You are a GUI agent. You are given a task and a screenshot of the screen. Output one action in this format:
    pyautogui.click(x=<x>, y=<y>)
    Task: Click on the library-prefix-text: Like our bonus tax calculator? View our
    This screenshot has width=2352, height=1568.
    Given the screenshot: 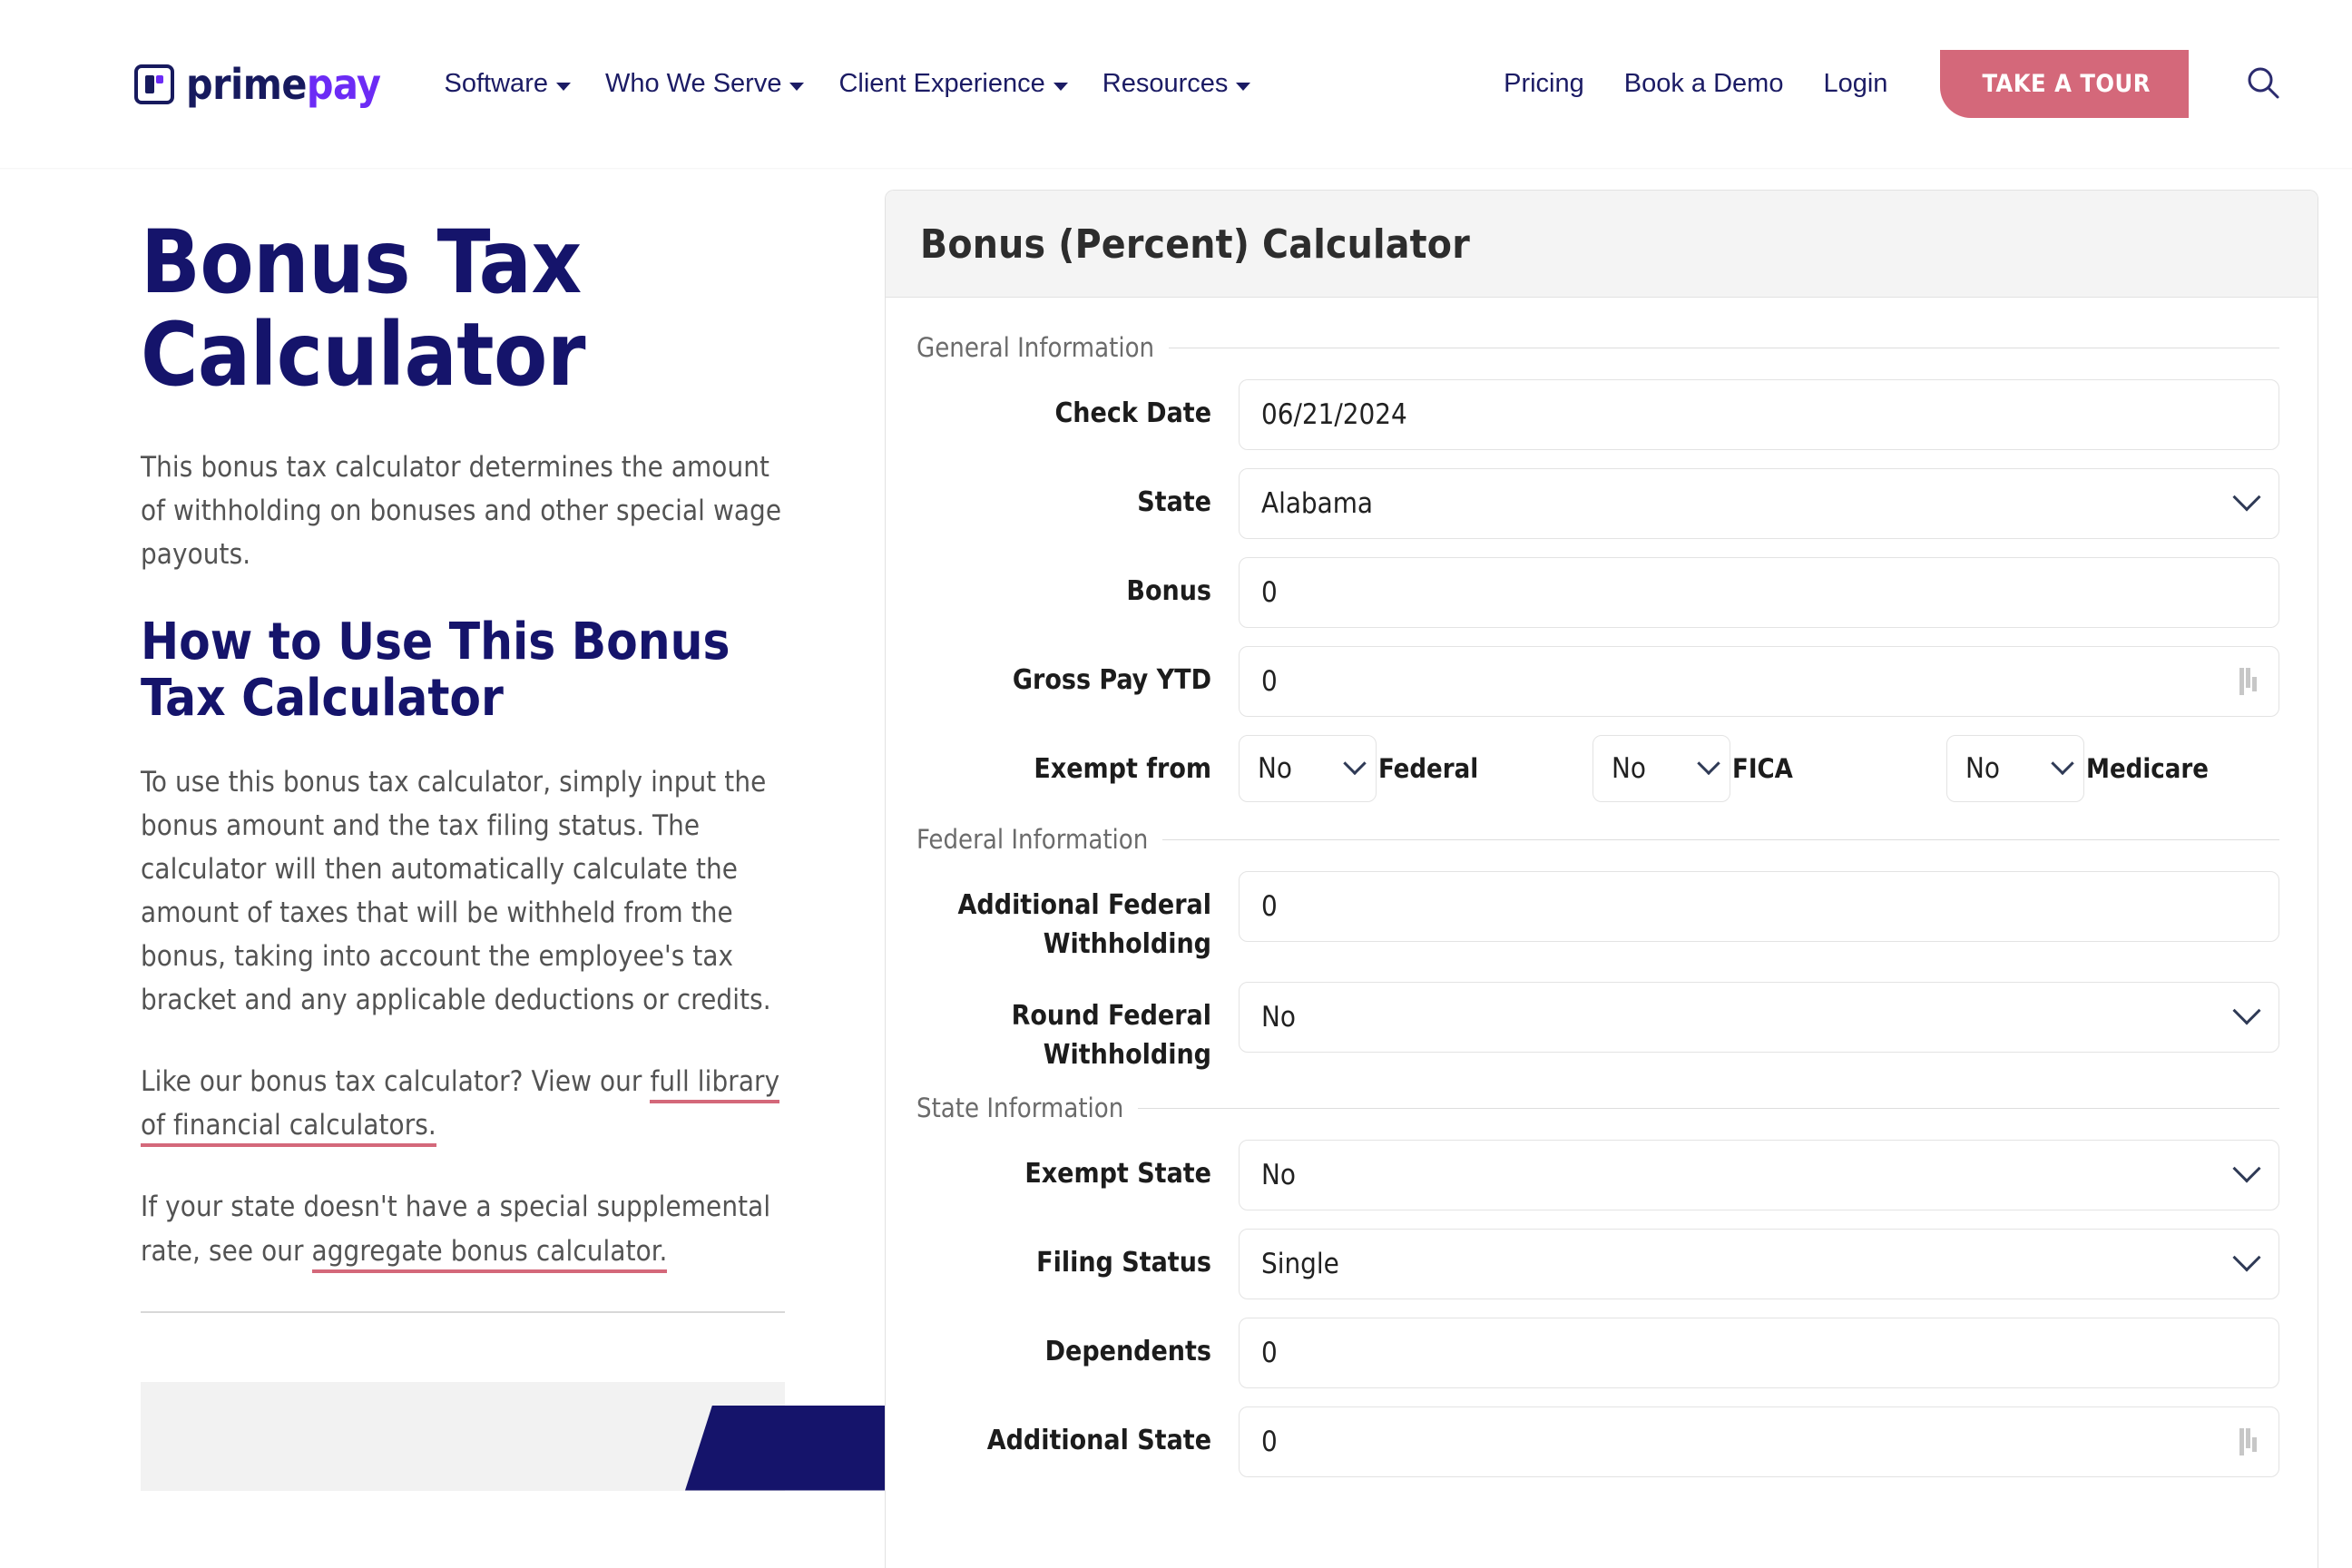 What is the action you would take?
    pyautogui.click(x=396, y=1082)
    